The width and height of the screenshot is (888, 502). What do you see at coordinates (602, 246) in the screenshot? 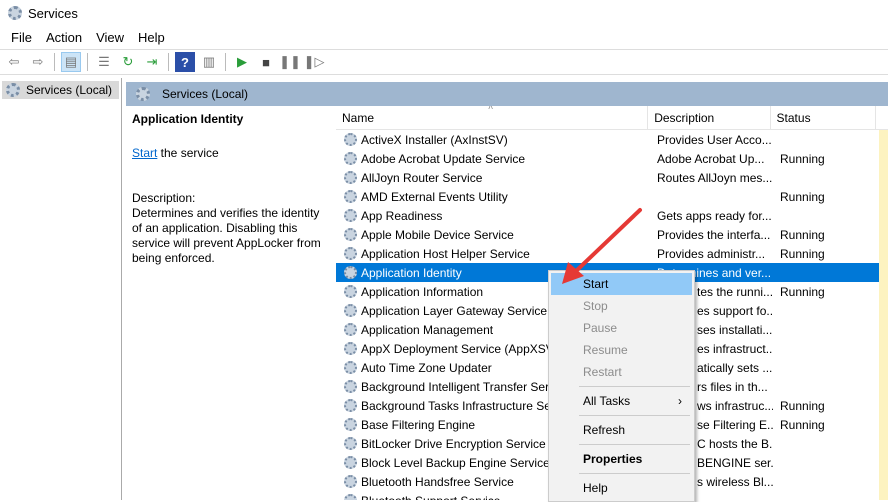
I see `red-arrow-annotation` at bounding box center [602, 246].